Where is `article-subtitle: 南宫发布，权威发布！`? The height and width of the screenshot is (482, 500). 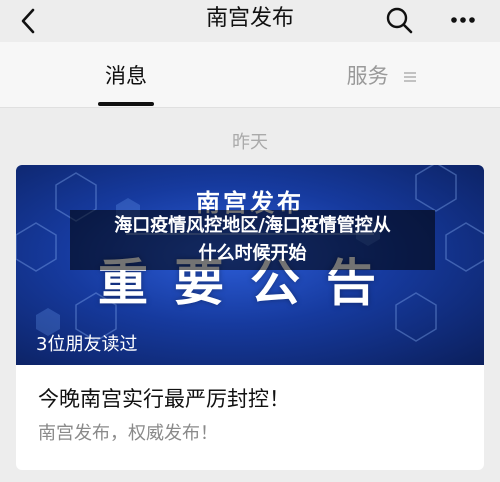 article-subtitle: 南宫发布，权威发布！ is located at coordinates (128, 433).